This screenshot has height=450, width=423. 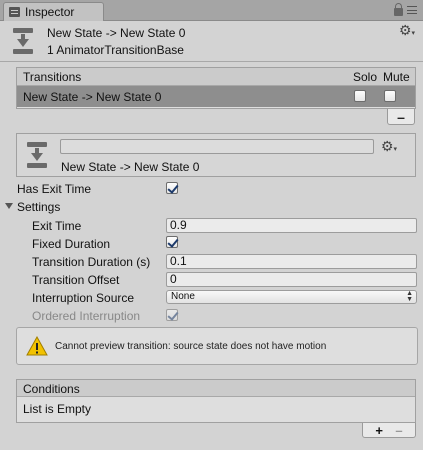 I want to click on solo-column-label: Solo, so click(x=365, y=77).